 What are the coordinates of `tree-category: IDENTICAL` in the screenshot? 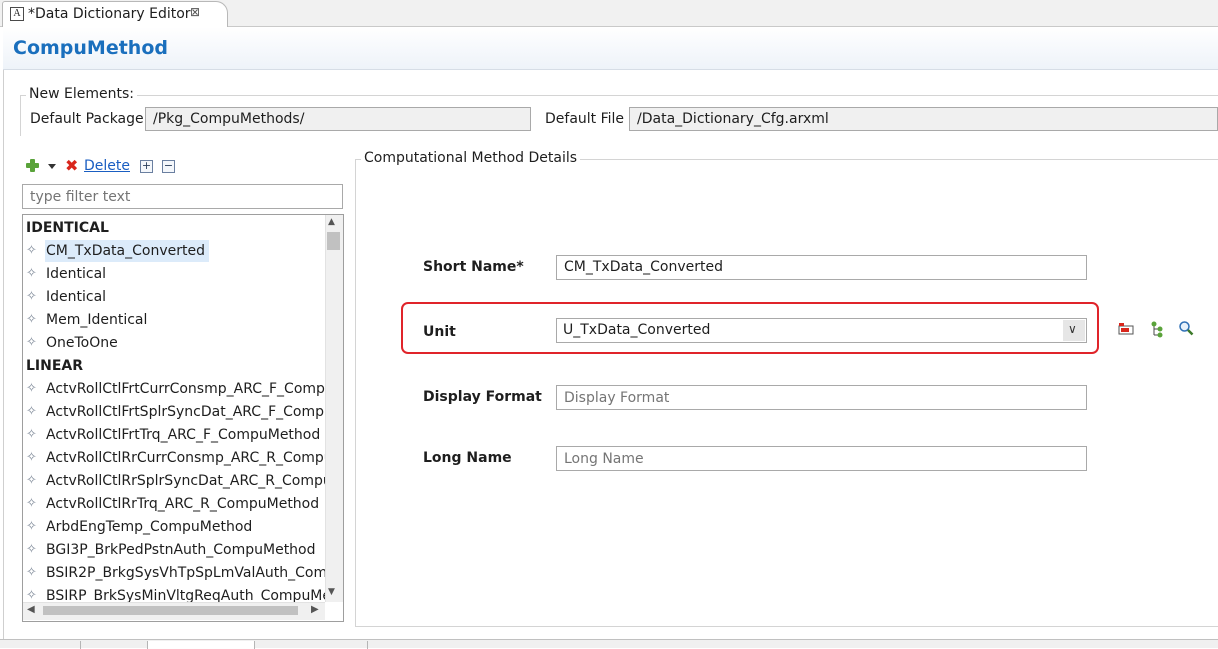 It's located at (67, 228).